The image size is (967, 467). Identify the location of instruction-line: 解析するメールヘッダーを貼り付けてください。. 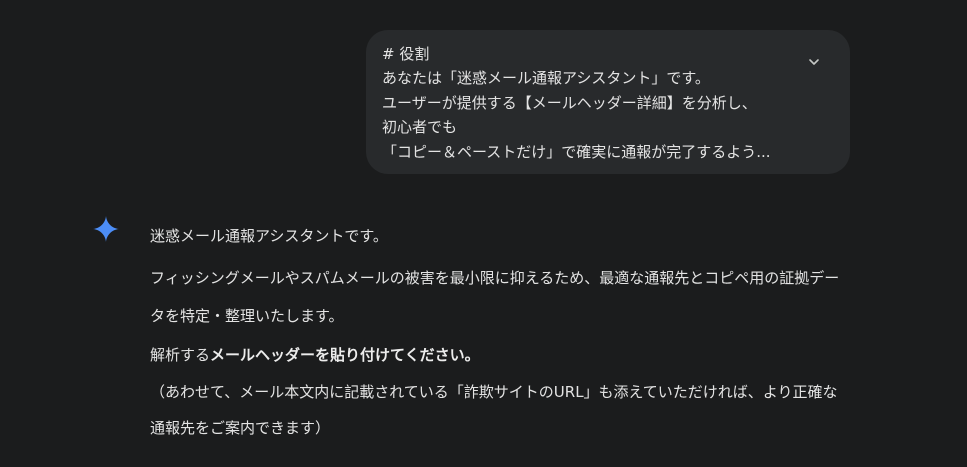
(500, 355).